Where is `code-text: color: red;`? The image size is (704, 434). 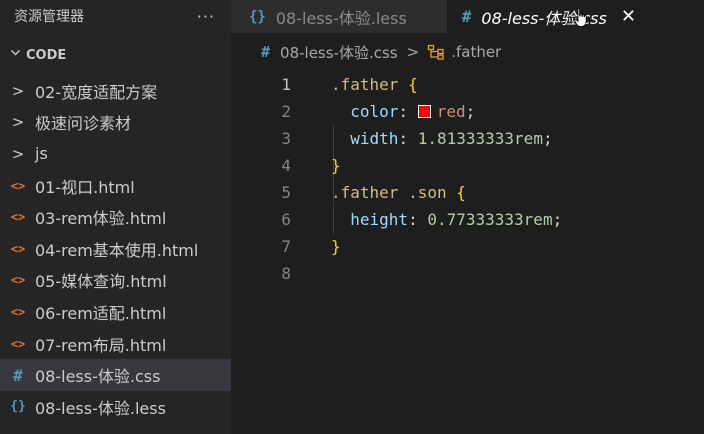
code-text: color: red; is located at coordinates (403, 111).